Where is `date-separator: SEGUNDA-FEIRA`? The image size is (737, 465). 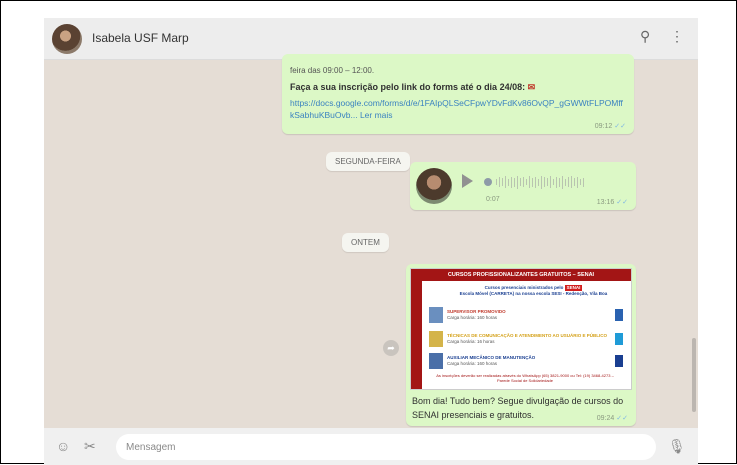 date-separator: SEGUNDA-FEIRA is located at coordinates (368, 161).